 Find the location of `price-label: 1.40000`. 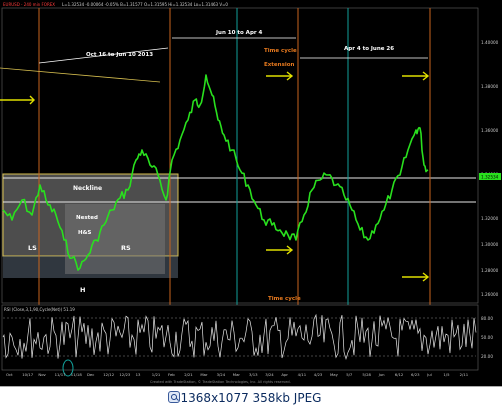

price-label: 1.40000 is located at coordinates (490, 42).